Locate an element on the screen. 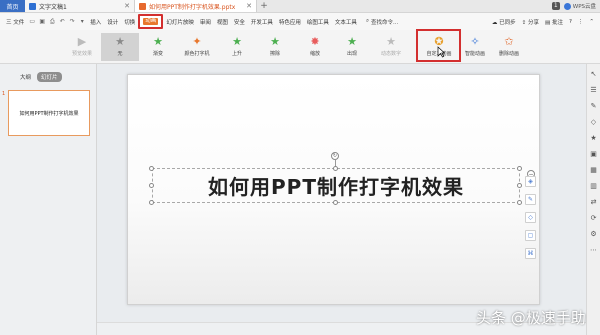  smart-animation-button: ✧ 智能动画 is located at coordinates (475, 47).